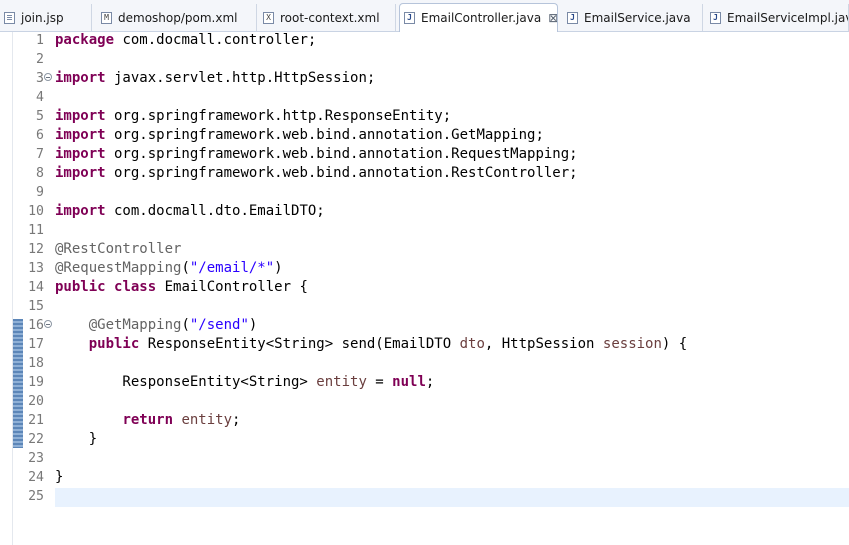 The image size is (849, 545). Describe the element at coordinates (36, 230) in the screenshot. I see `line-number: 11` at that location.